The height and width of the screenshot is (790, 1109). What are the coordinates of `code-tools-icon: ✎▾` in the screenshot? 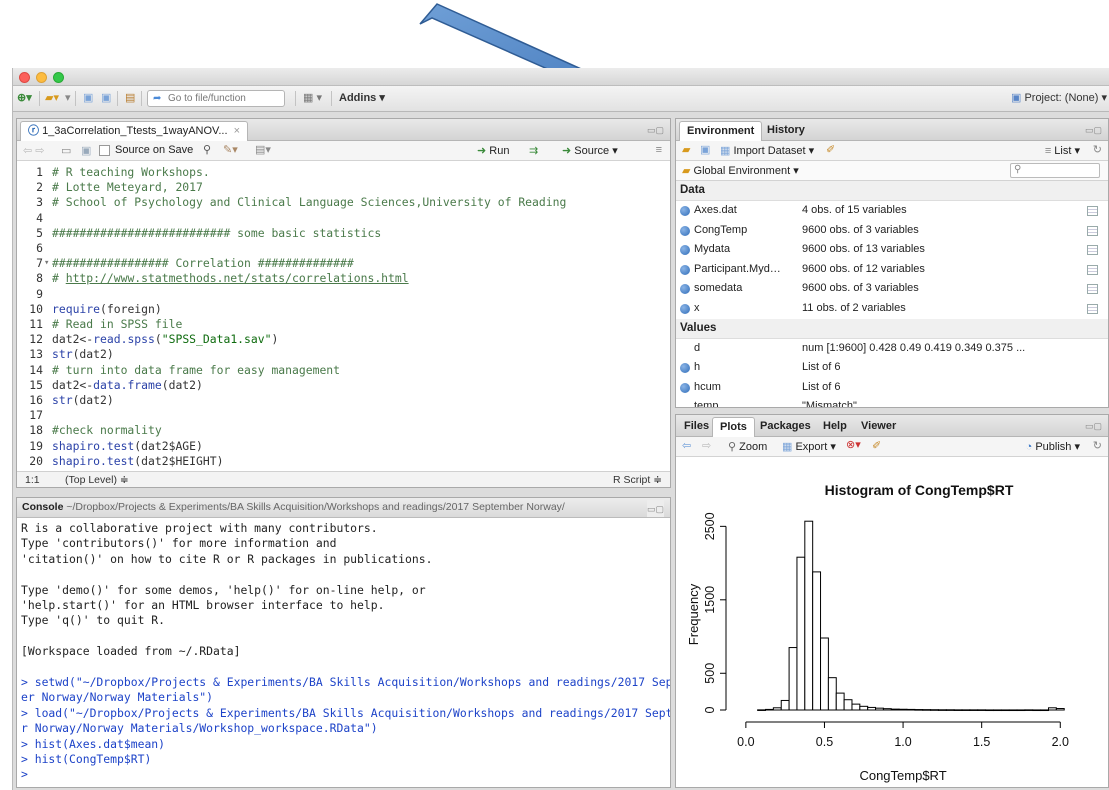 It's located at (230, 149).